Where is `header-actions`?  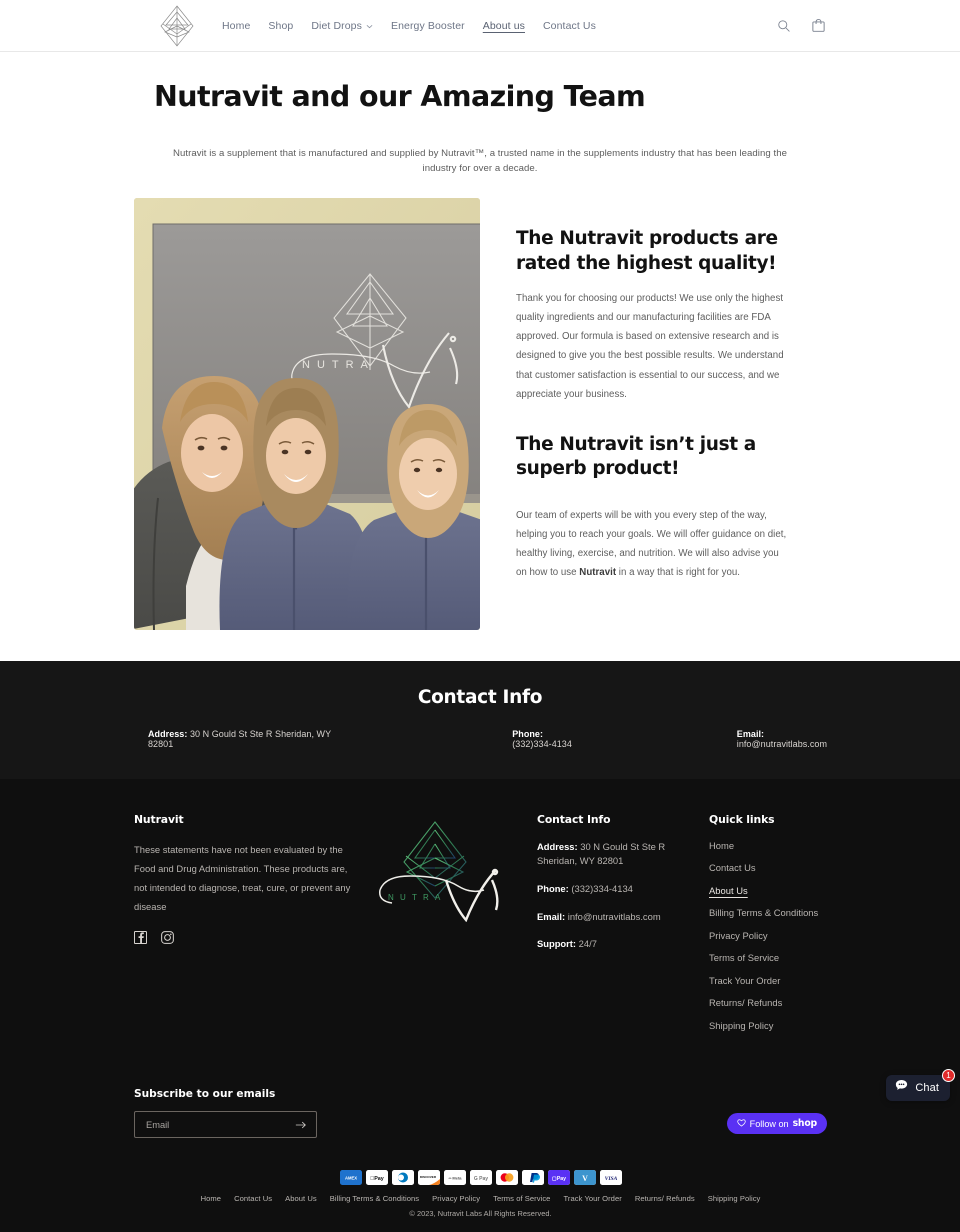
header-actions is located at coordinates (801, 26).